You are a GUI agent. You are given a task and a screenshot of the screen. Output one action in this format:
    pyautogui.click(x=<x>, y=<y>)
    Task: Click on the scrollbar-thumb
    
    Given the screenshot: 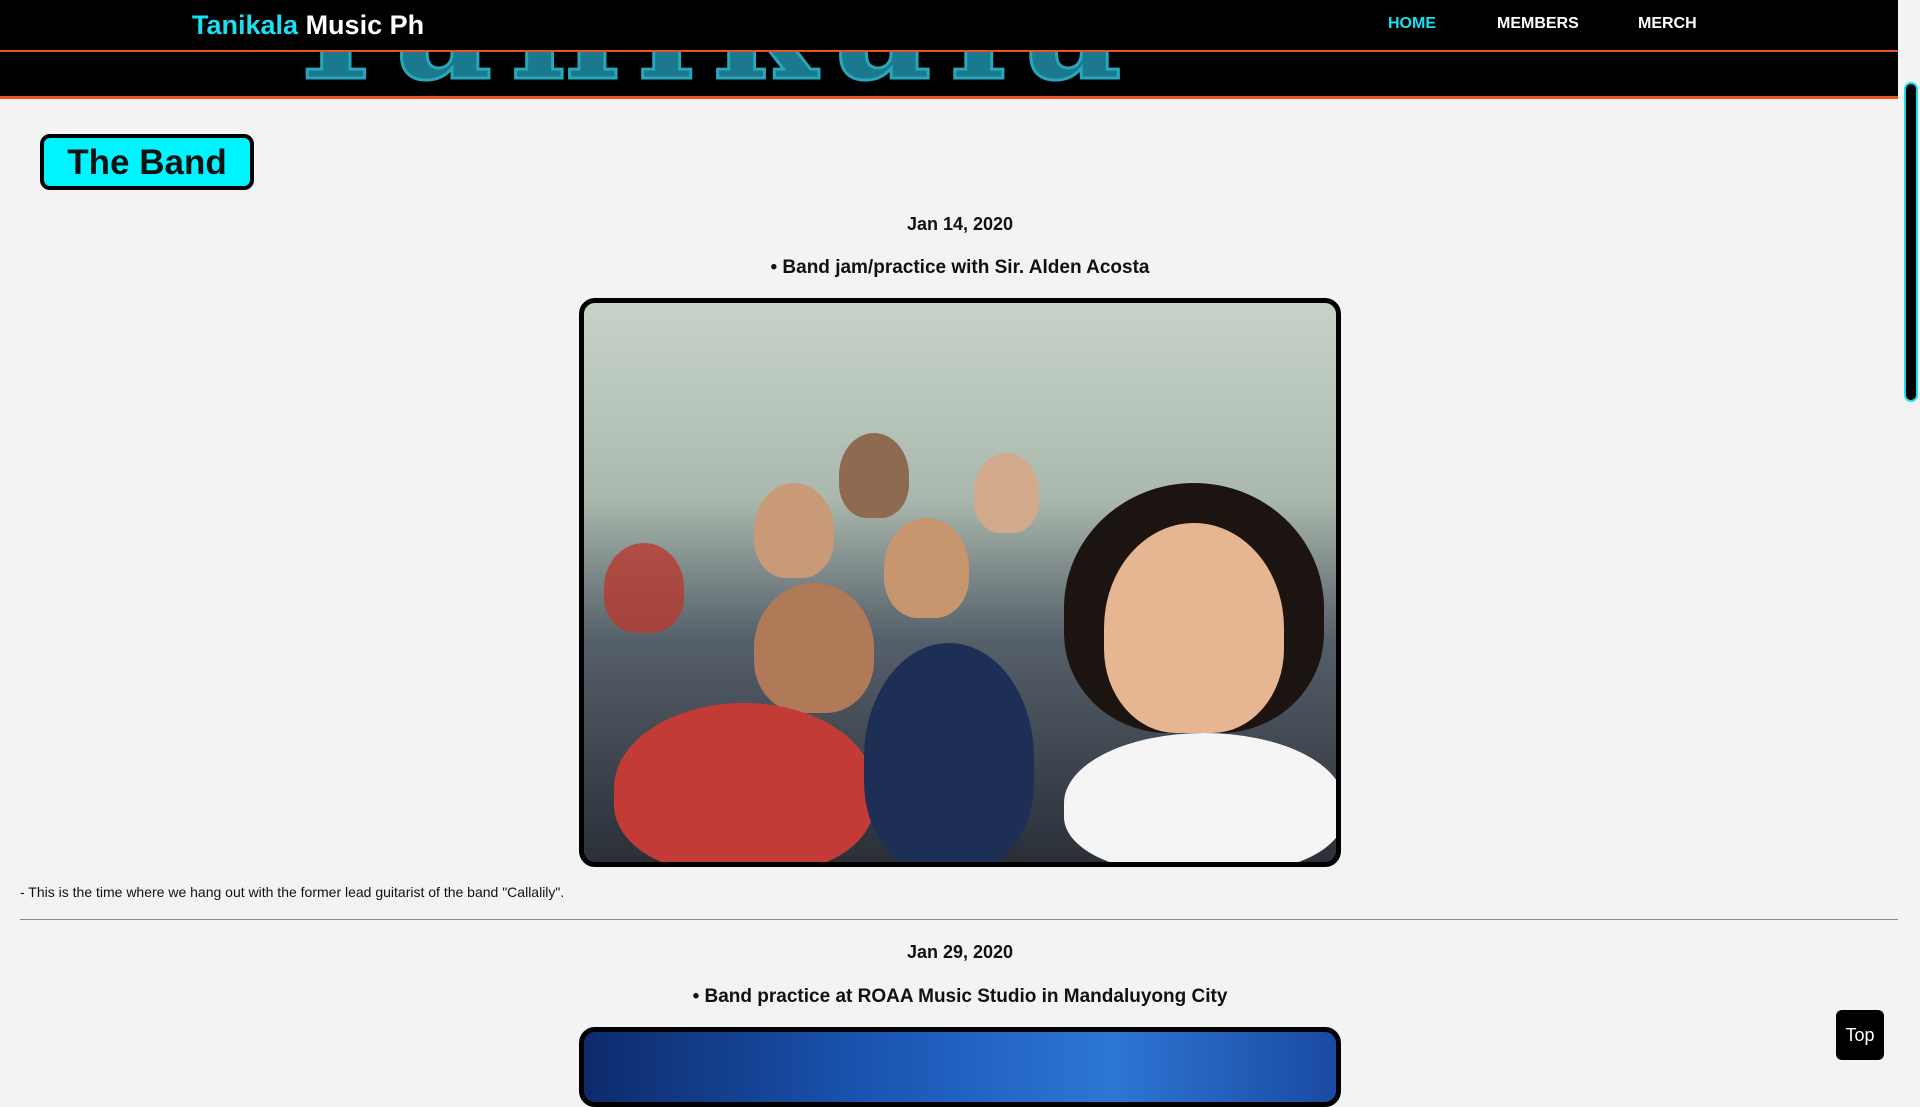 What is the action you would take?
    pyautogui.click(x=1911, y=242)
    